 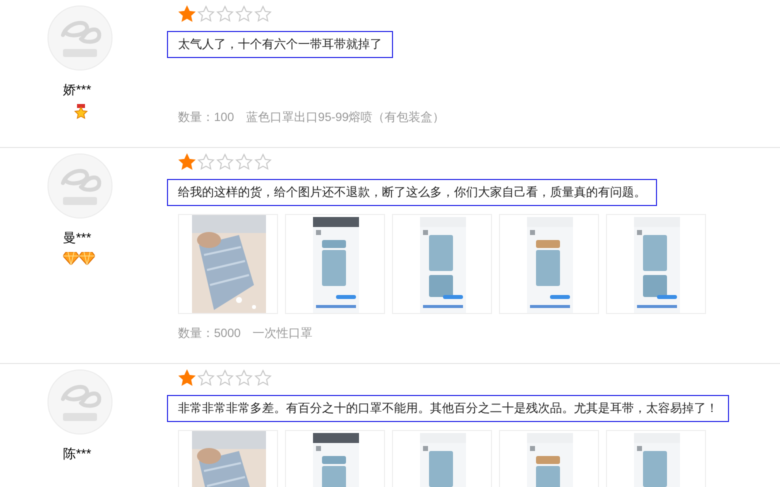 What do you see at coordinates (345, 117) in the screenshot?
I see `product-spec-text: 蓝色口罩出口95-99熔喷（有包装盒）` at bounding box center [345, 117].